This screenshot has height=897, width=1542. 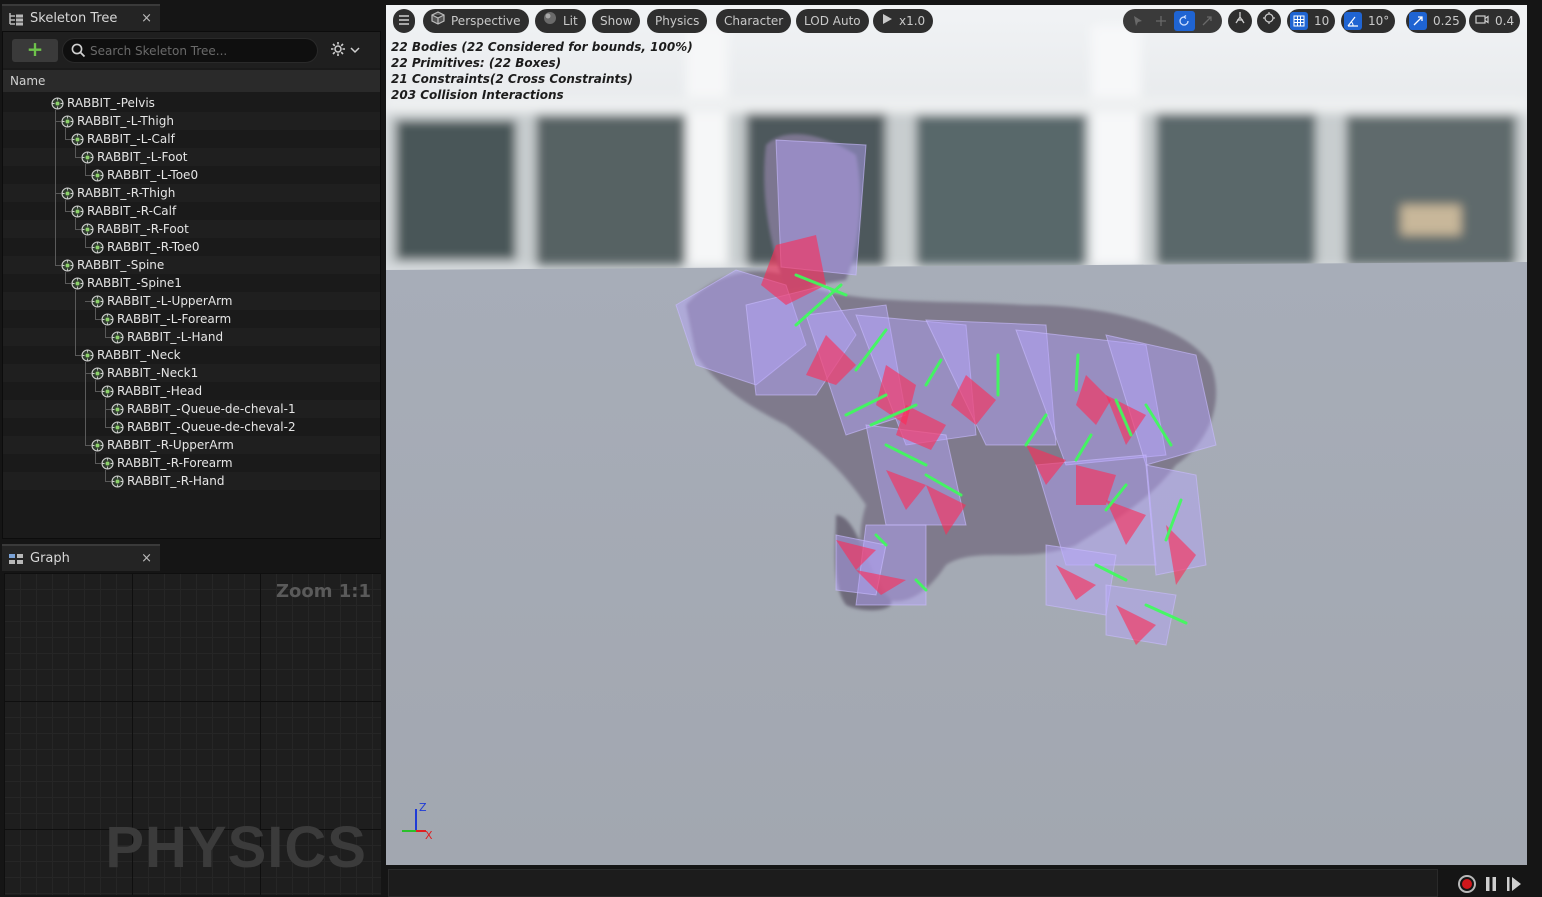 What do you see at coordinates (191, 81) in the screenshot?
I see `column-header-name: Name` at bounding box center [191, 81].